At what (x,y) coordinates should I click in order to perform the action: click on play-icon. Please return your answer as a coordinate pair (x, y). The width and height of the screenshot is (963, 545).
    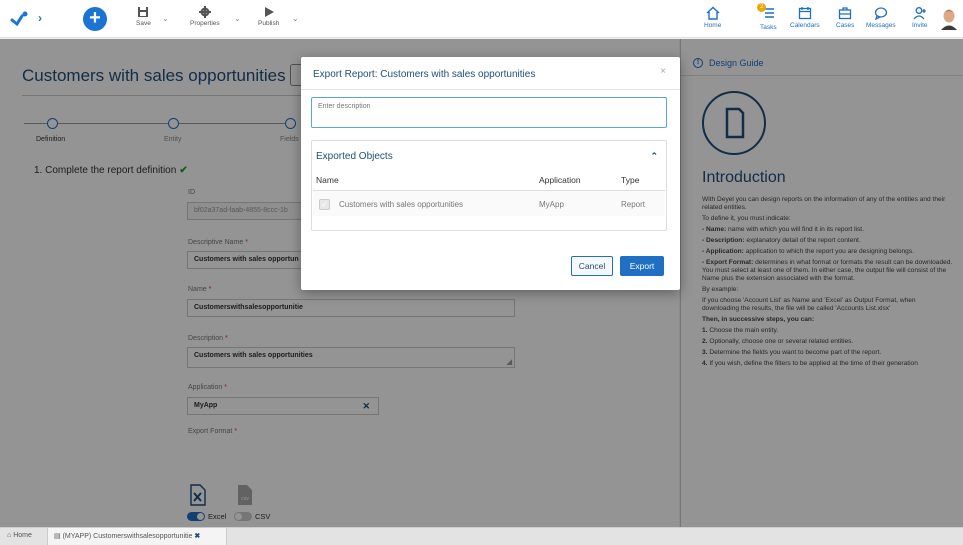
    Looking at the image, I should click on (269, 12).